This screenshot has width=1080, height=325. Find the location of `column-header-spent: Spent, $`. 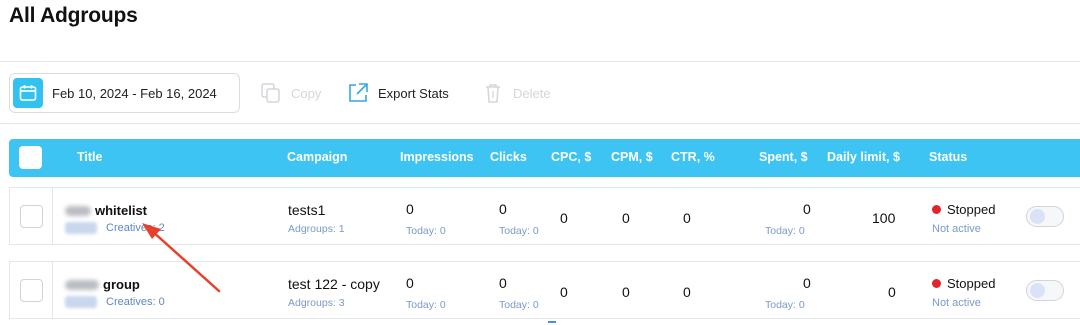

column-header-spent: Spent, $ is located at coordinates (783, 157).